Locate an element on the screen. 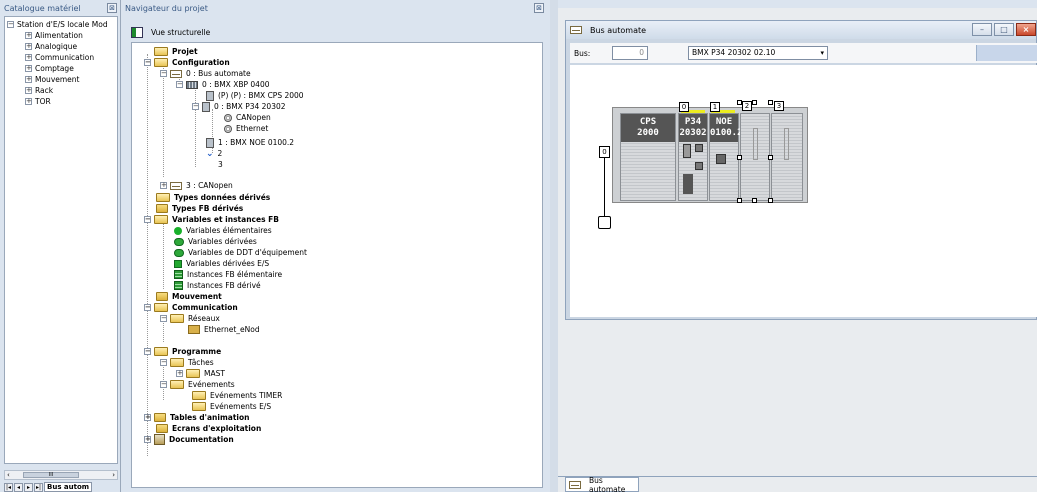 The height and width of the screenshot is (492, 1037). tree-node-canopen-port: CANopen is located at coordinates (247, 117).